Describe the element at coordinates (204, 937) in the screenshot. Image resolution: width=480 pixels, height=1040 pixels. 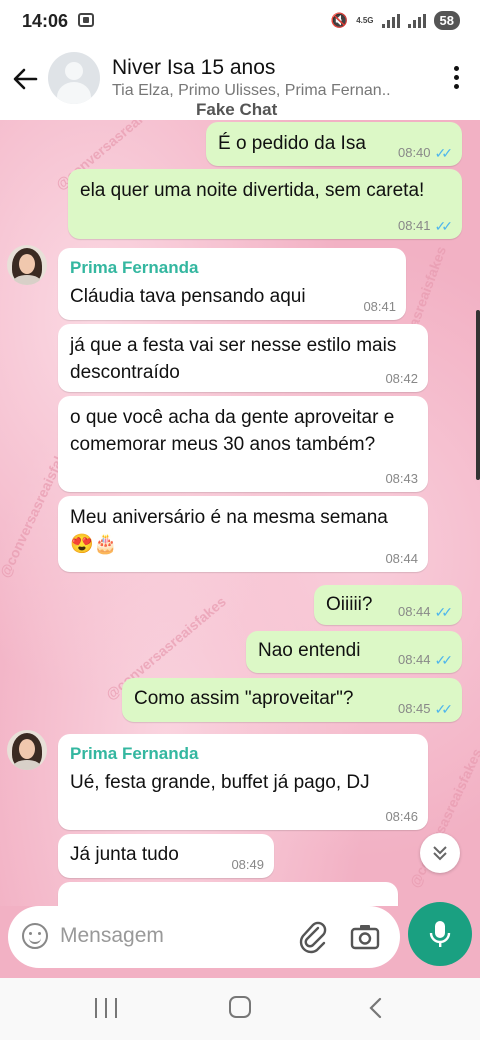
I see `message-composer: Mensagem` at that location.